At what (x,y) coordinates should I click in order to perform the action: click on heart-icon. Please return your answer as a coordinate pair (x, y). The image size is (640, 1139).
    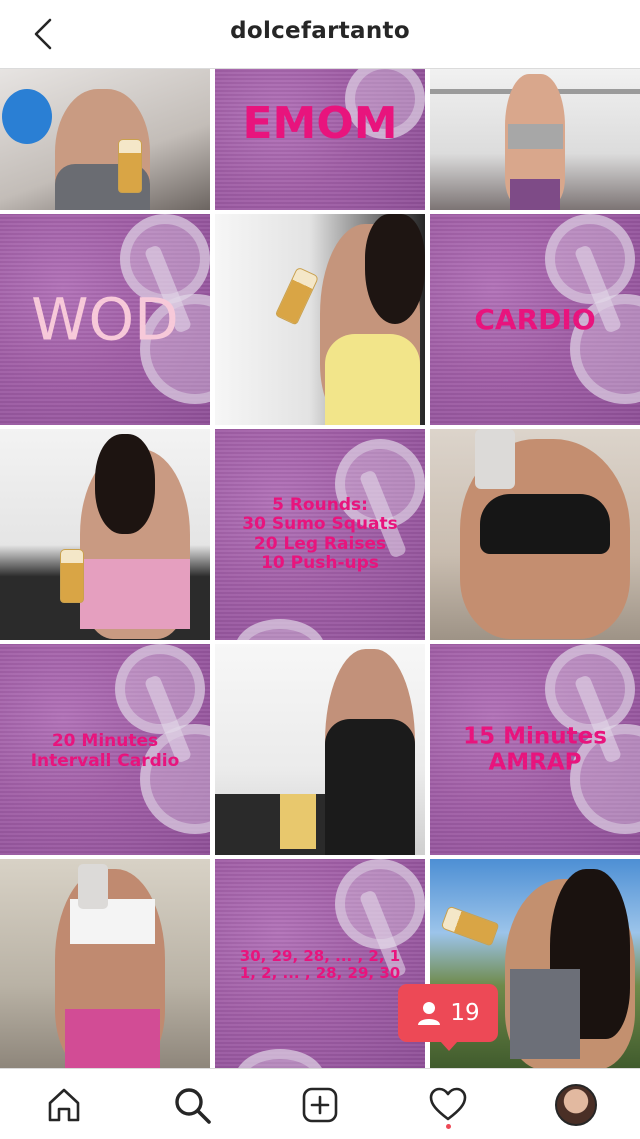
    Looking at the image, I should click on (448, 1104).